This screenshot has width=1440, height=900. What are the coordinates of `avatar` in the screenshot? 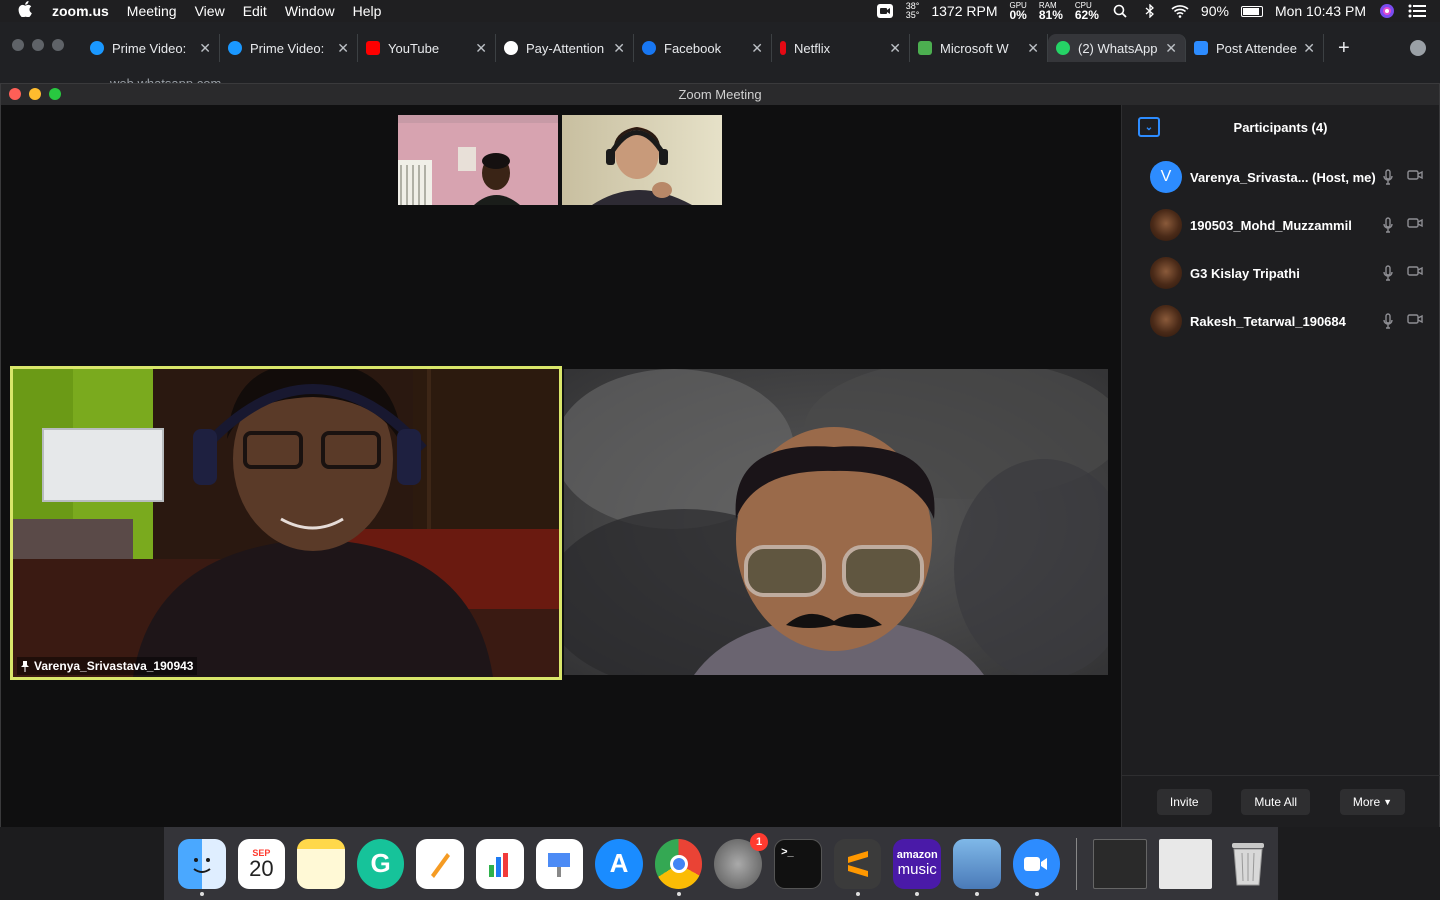 It's located at (1166, 225).